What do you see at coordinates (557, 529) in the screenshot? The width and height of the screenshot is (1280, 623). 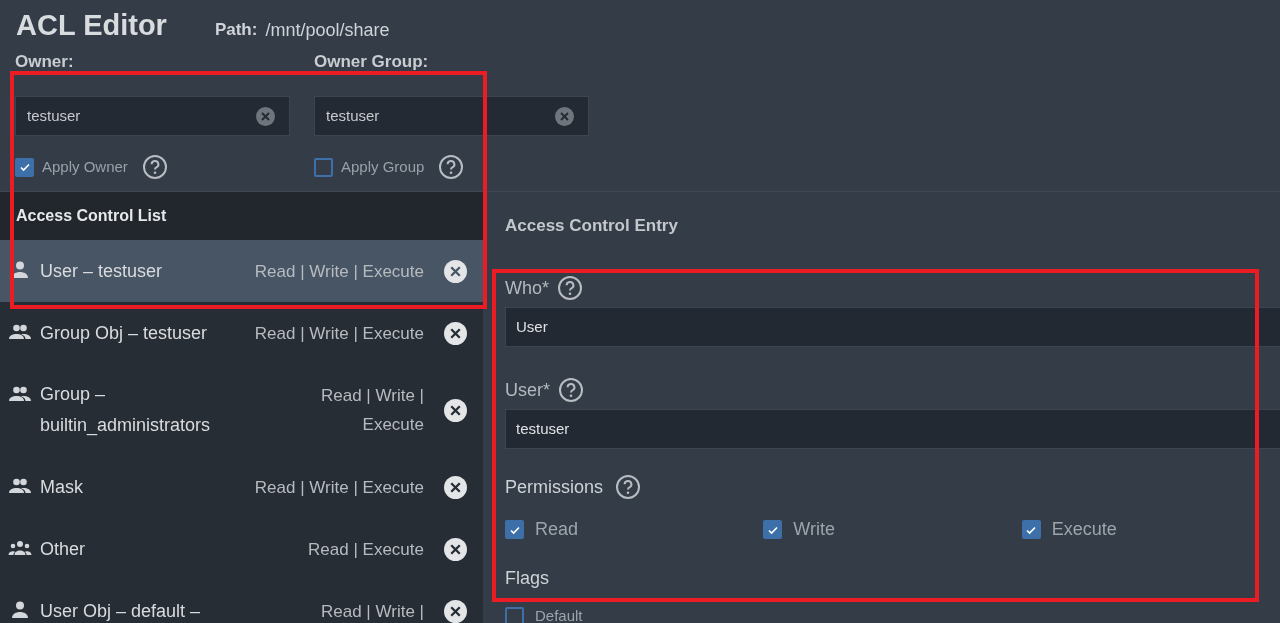 I see `checkbox-label: Read` at bounding box center [557, 529].